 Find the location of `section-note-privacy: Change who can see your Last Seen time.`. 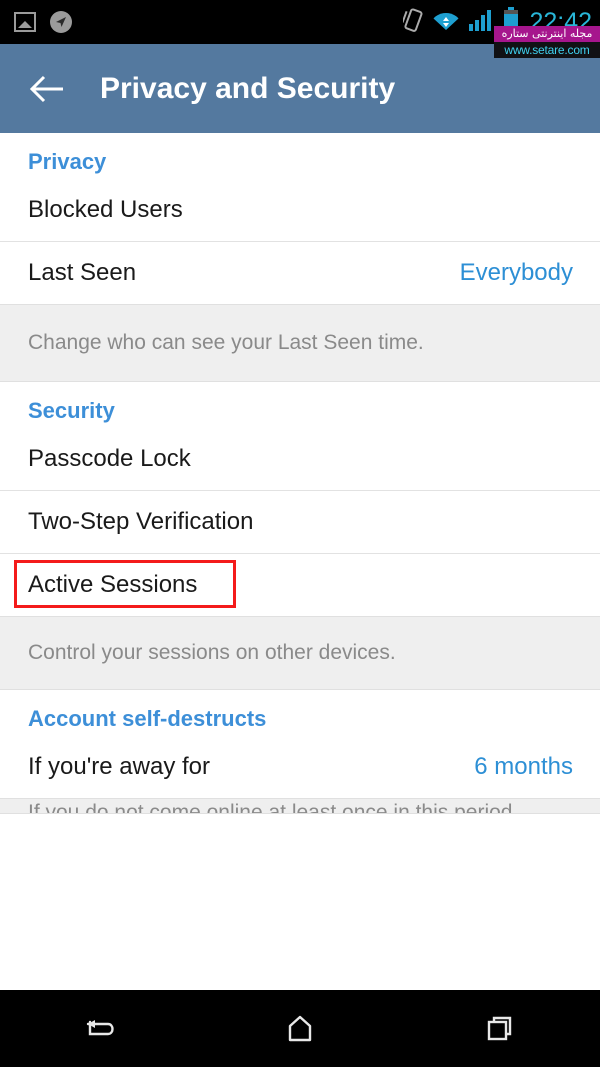

section-note-privacy: Change who can see your Last Seen time. is located at coordinates (300, 343).